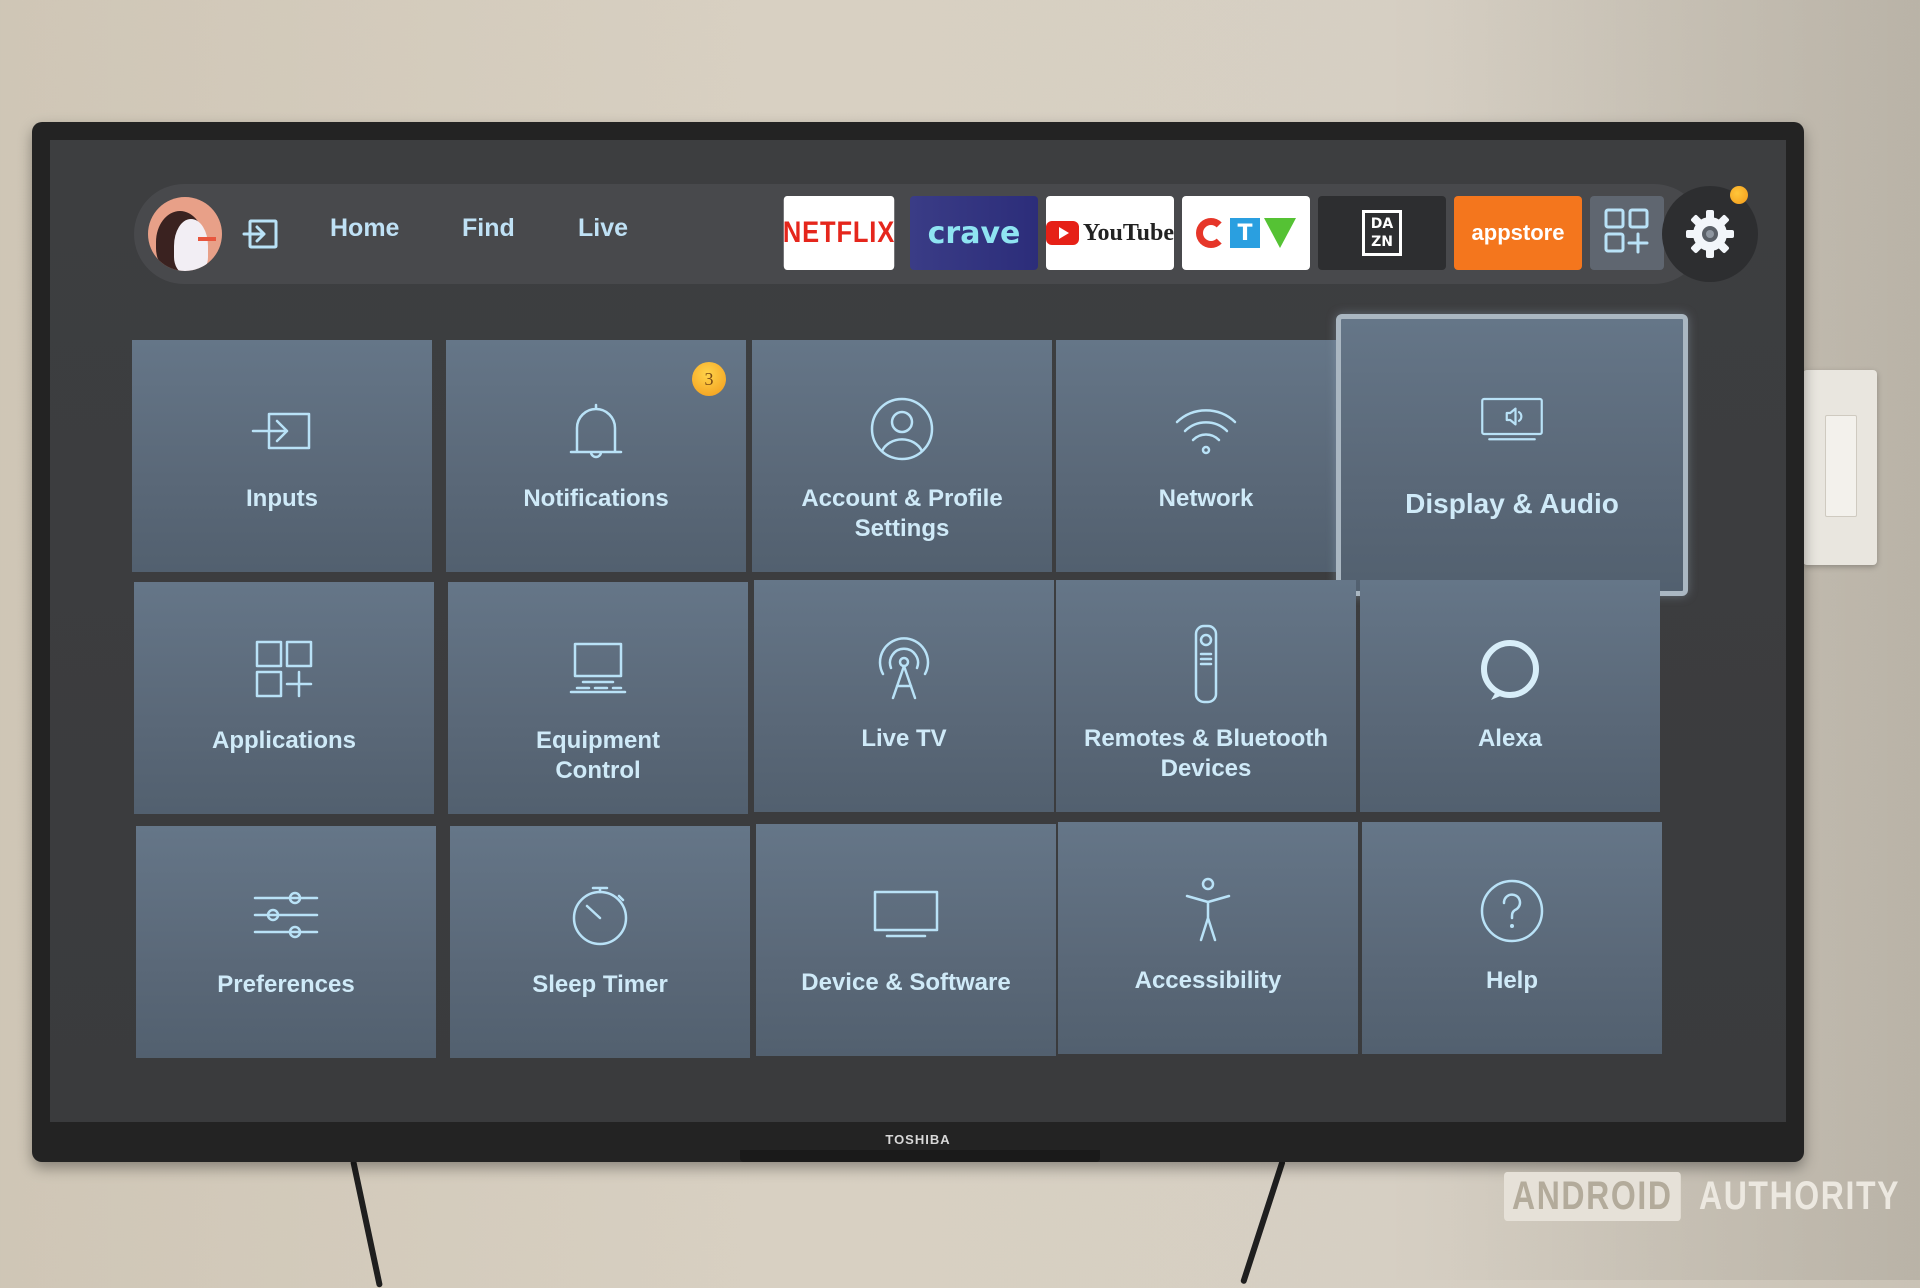 The image size is (1920, 1288). What do you see at coordinates (904, 738) in the screenshot?
I see `tile-label: Live TV` at bounding box center [904, 738].